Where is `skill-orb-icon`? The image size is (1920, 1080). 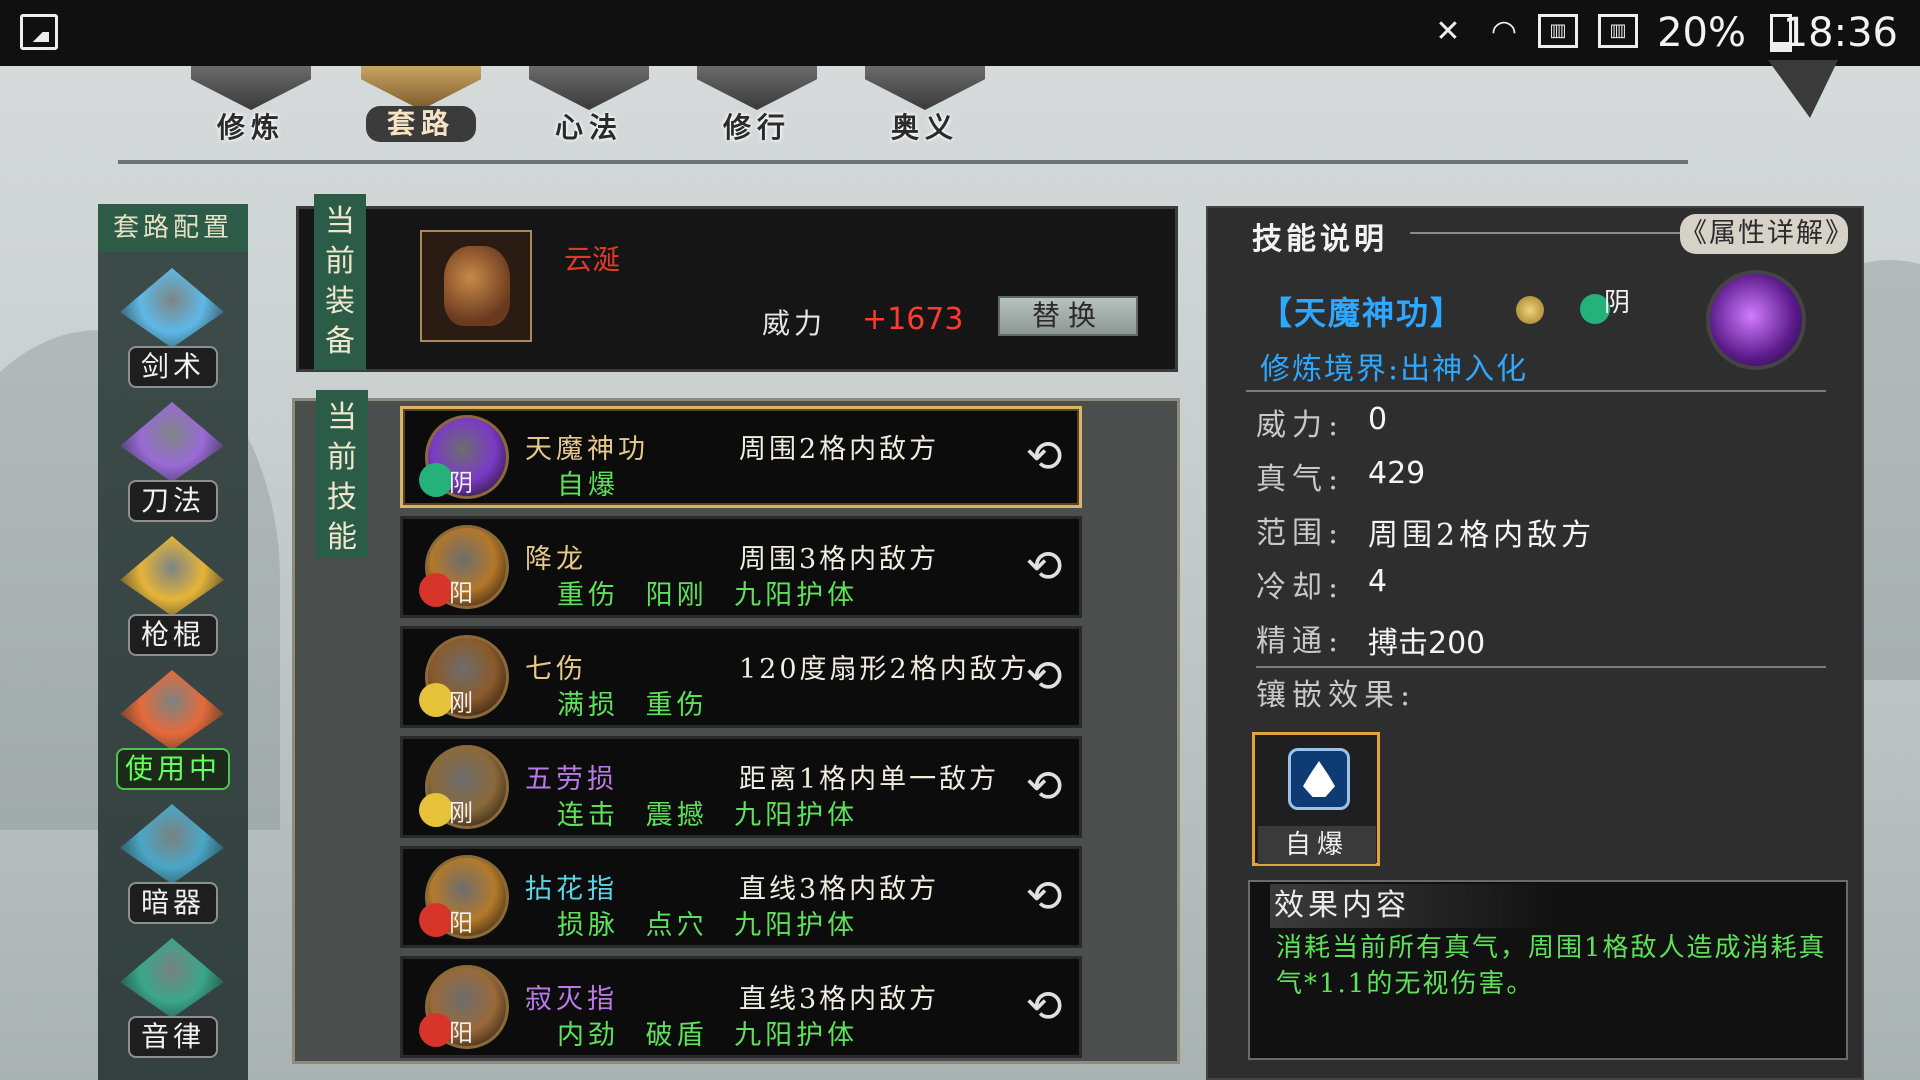
skill-orb-icon is located at coordinates (1756, 320).